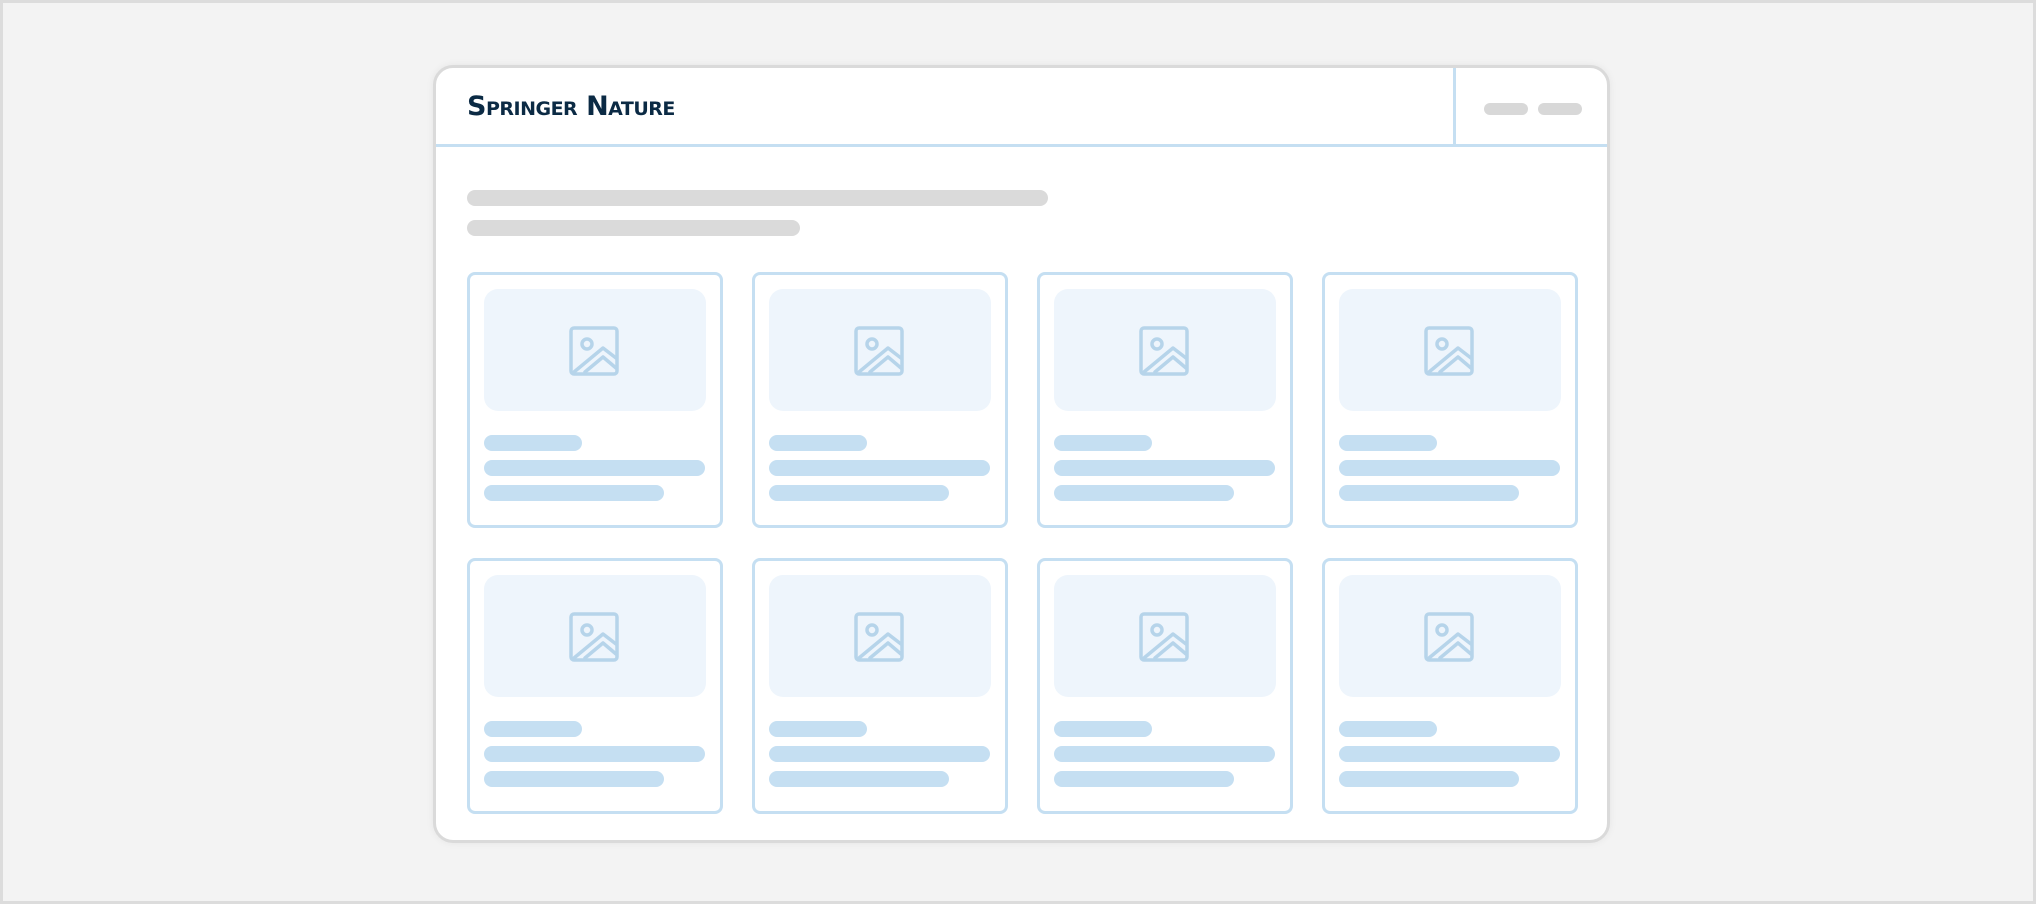 This screenshot has width=2036, height=904. Describe the element at coordinates (1454, 107) in the screenshot. I see `header-divider` at that location.